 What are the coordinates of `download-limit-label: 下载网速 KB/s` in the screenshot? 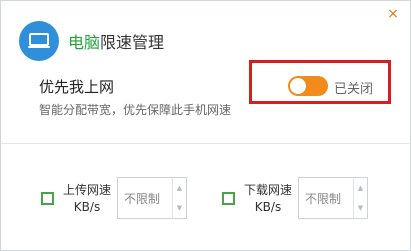 It's located at (268, 199).